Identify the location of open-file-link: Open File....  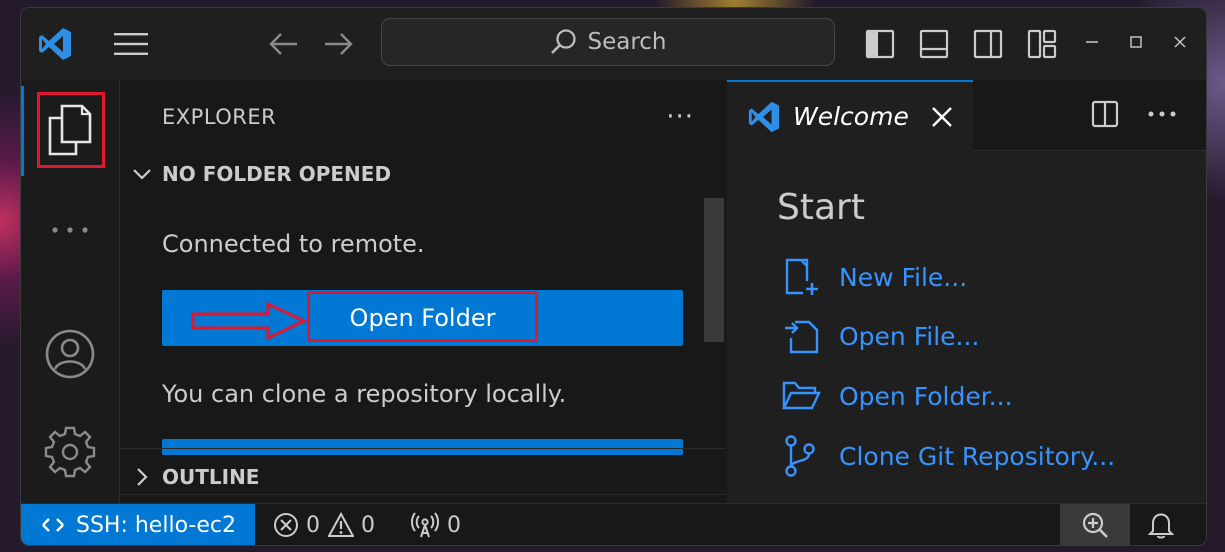
(880, 336).